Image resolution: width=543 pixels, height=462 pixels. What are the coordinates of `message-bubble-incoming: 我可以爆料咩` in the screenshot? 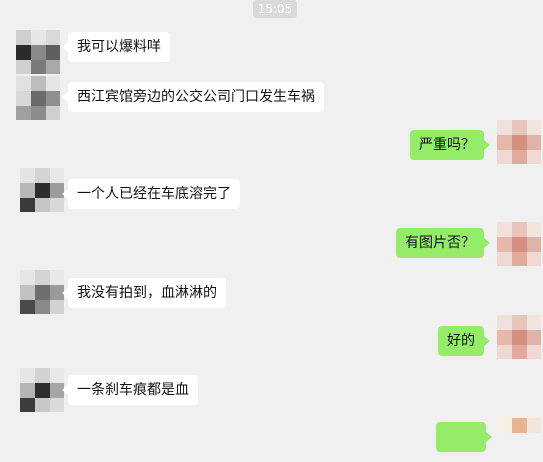 It's located at (116, 47).